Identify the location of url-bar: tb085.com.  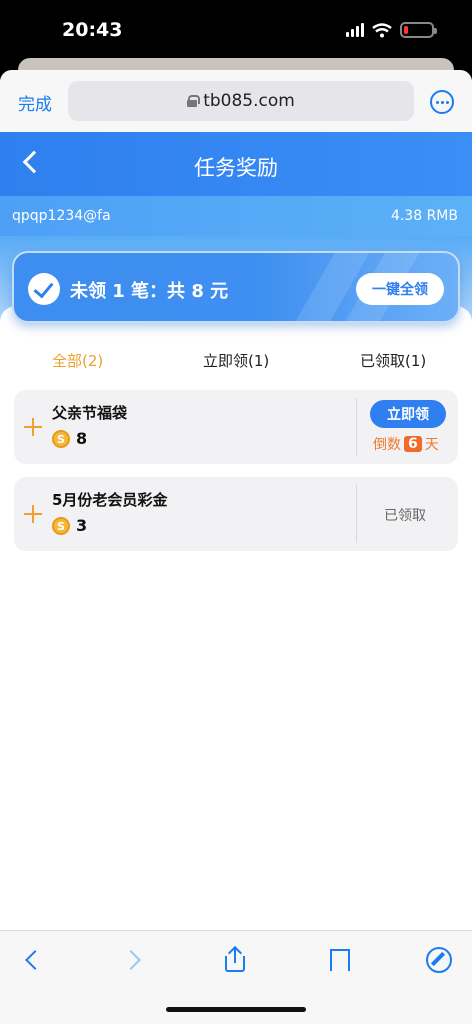
(241, 101).